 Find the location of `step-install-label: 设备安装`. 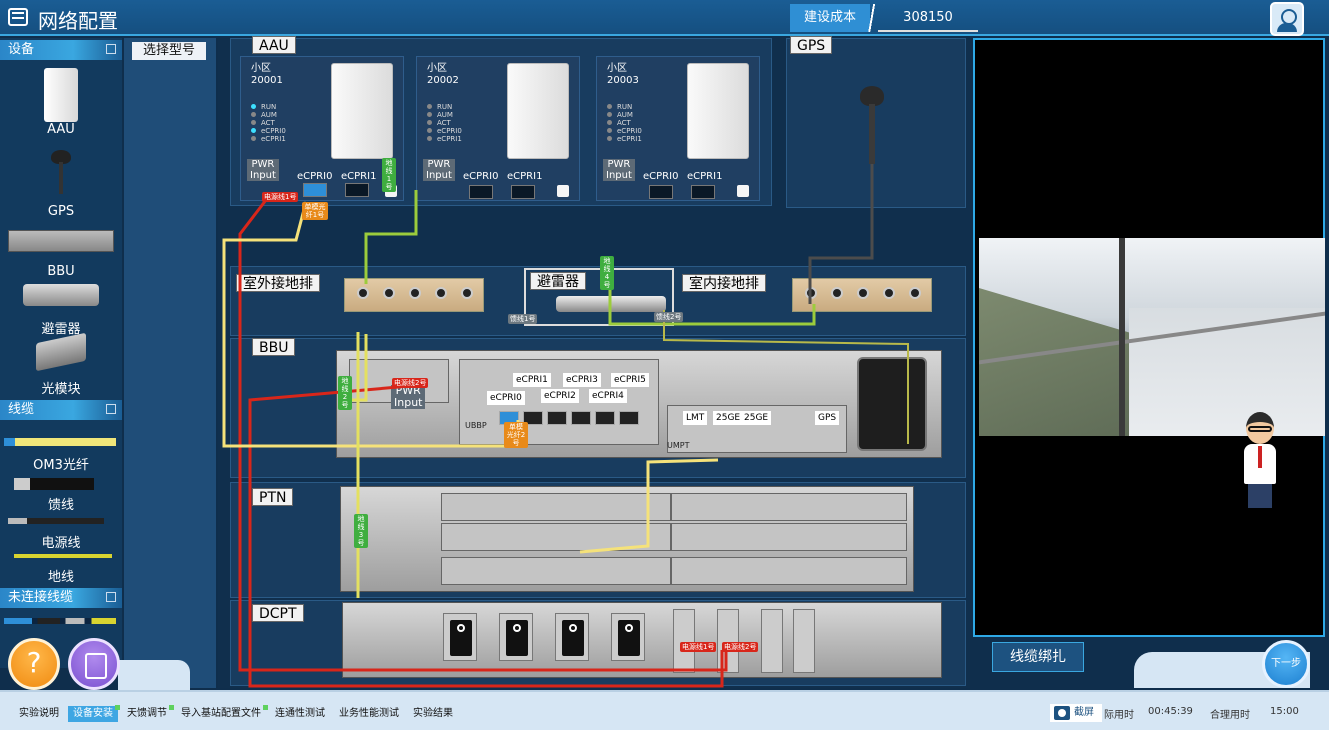

step-install-label: 设备安装 is located at coordinates (93, 713).